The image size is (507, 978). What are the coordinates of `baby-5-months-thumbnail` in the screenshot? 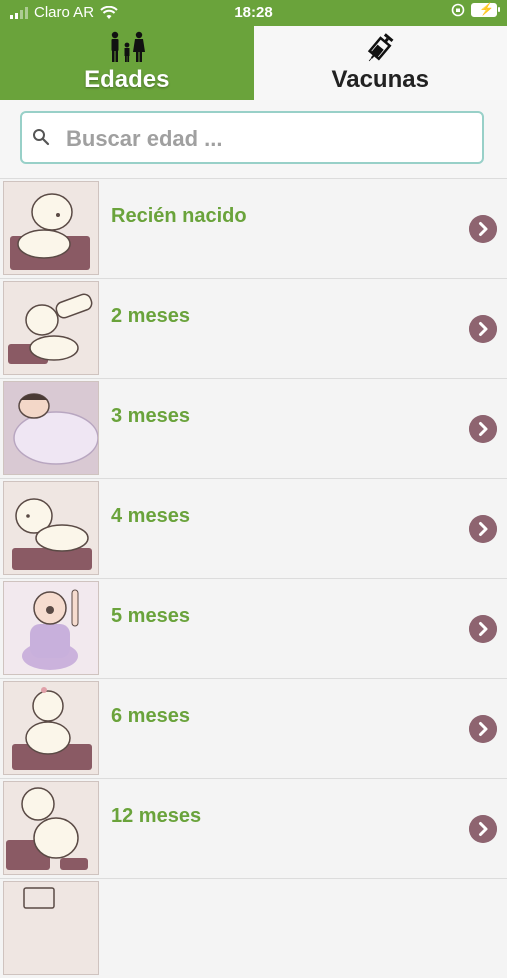 It's located at (51, 628).